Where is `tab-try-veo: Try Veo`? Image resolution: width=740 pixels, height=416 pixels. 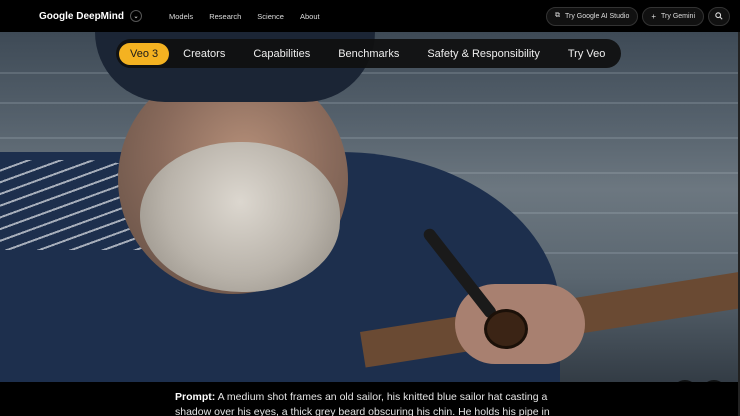 tab-try-veo: Try Veo is located at coordinates (587, 54).